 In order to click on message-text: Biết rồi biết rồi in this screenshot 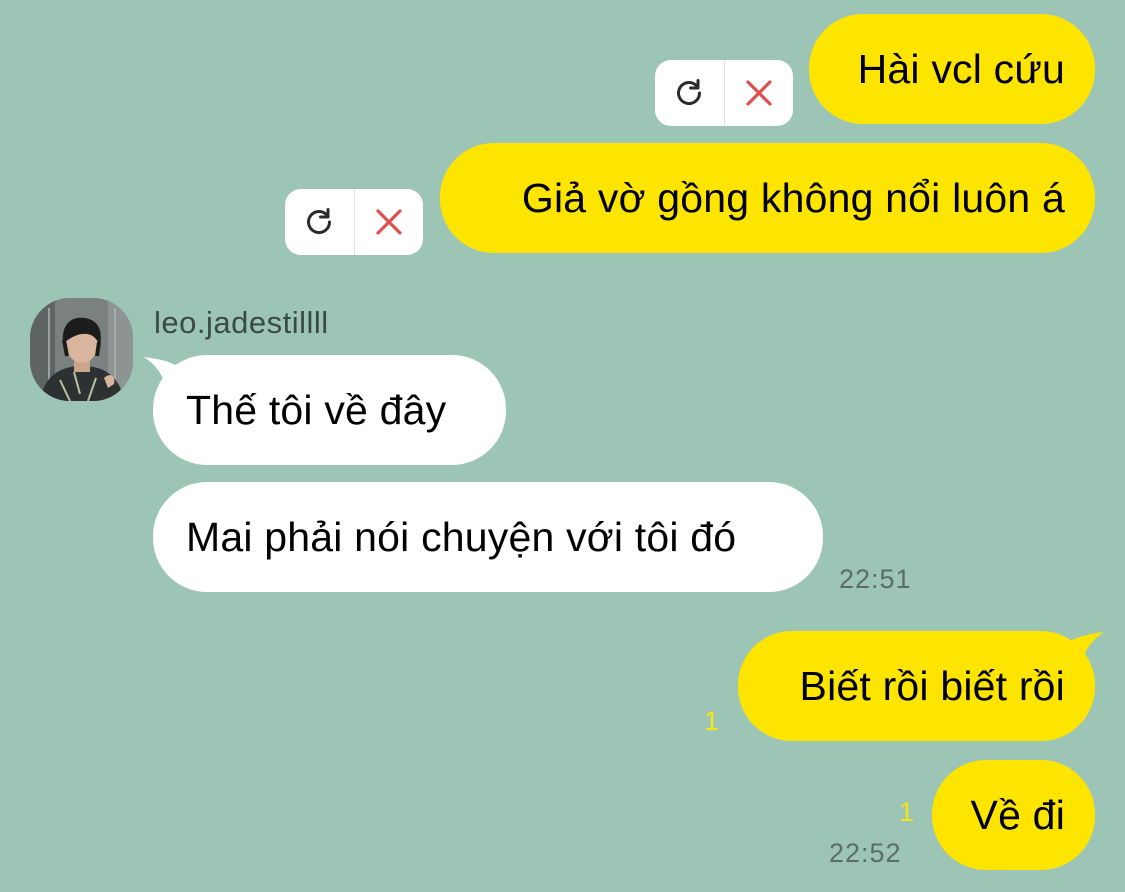, I will do `click(932, 685)`.